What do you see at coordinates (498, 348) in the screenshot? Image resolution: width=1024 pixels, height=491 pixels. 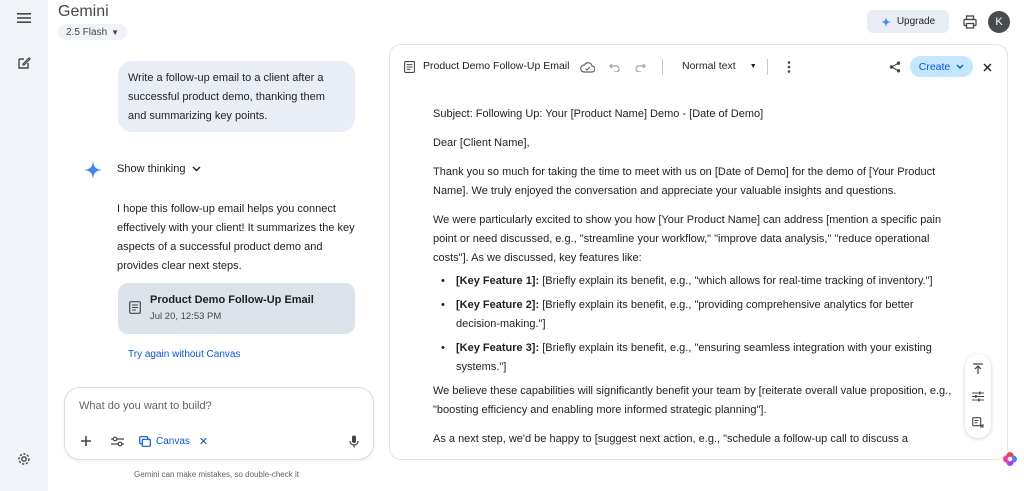 I see `feature-label: [Key Feature 3]:` at bounding box center [498, 348].